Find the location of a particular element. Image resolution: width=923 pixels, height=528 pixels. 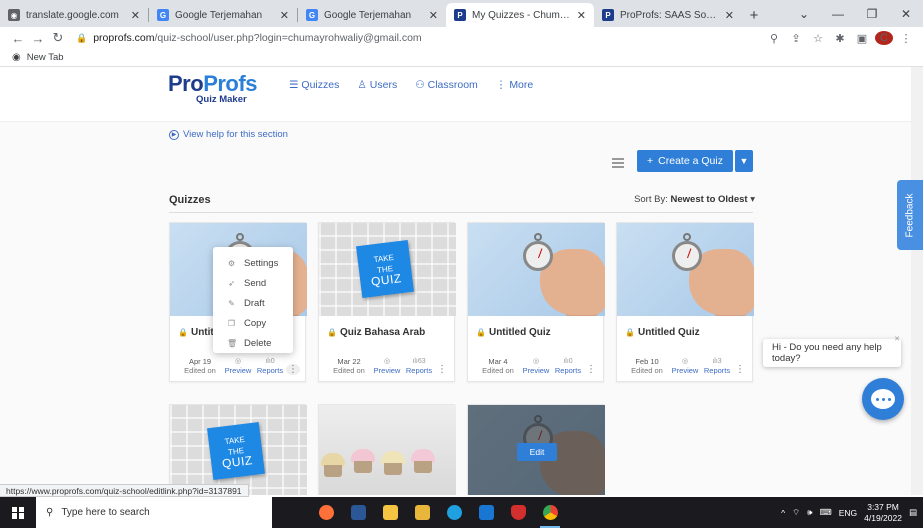

nav-classroom: ⚇ Classroom is located at coordinates (446, 85).